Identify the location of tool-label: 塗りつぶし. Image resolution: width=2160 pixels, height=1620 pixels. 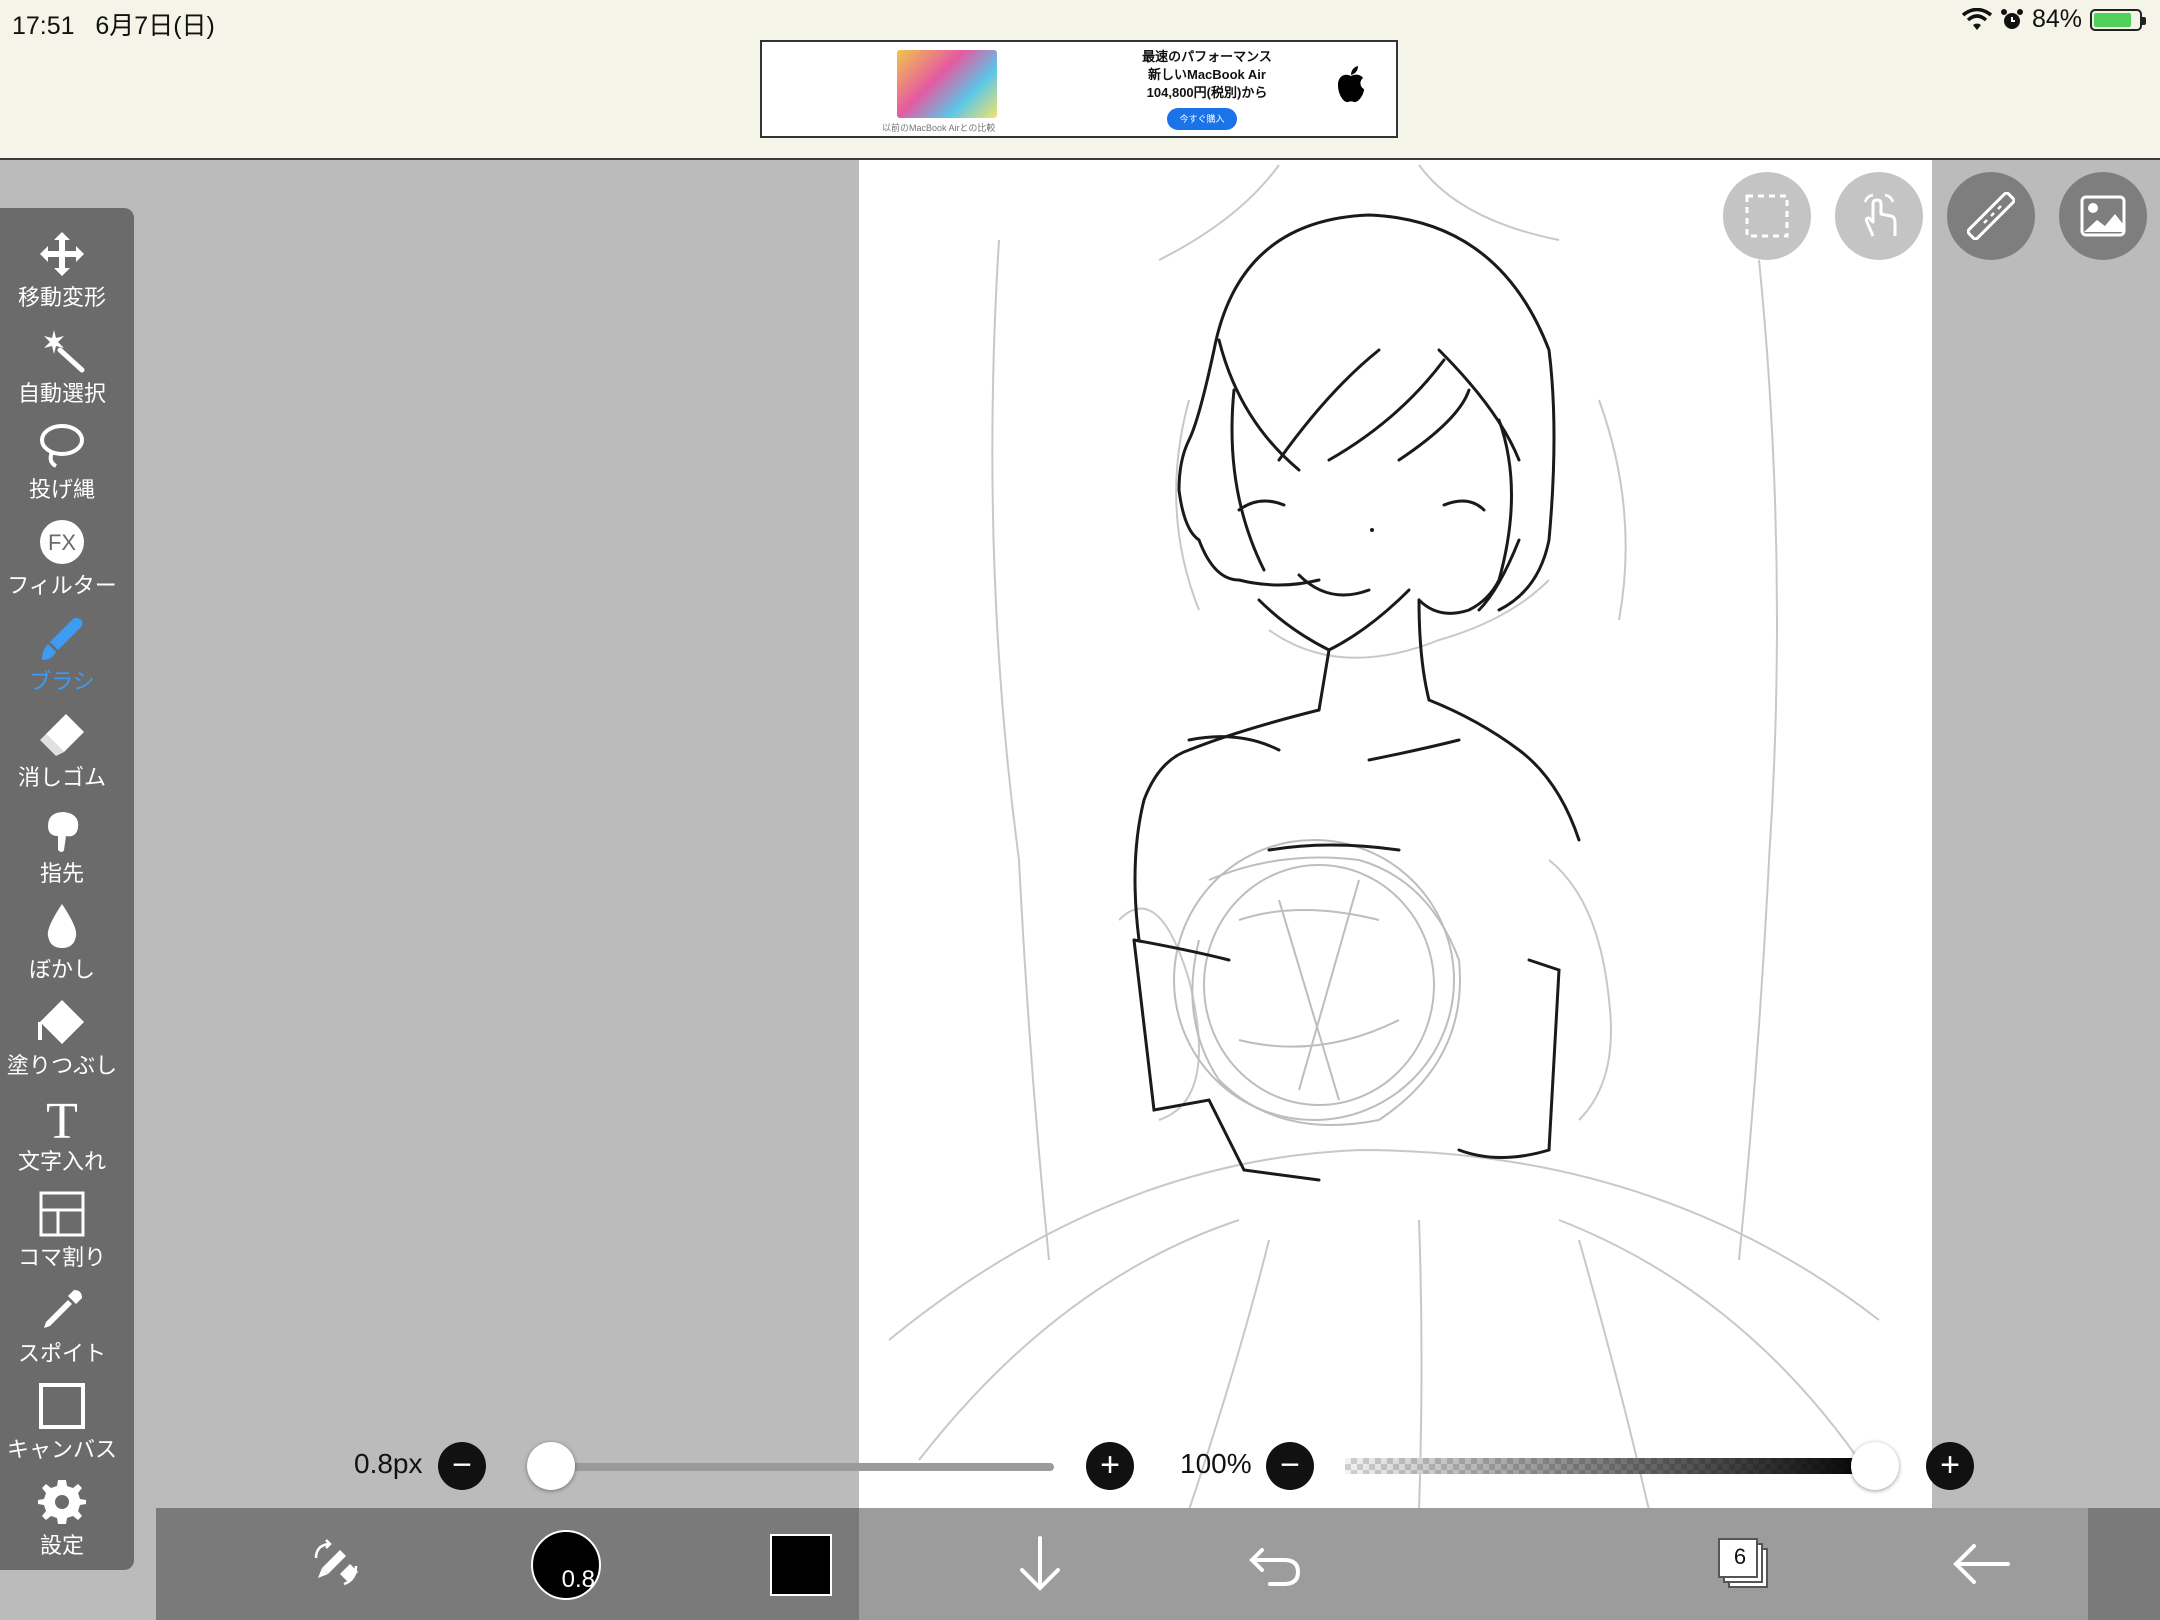
(62, 1065).